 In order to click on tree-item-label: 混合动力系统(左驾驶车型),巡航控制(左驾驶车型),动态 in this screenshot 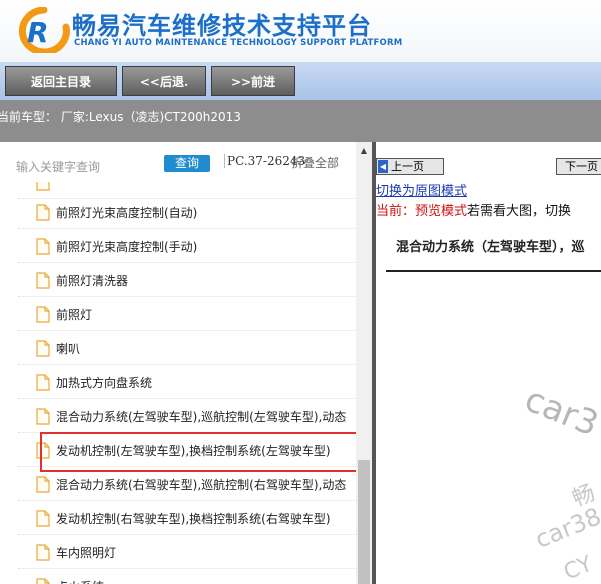, I will do `click(201, 417)`.